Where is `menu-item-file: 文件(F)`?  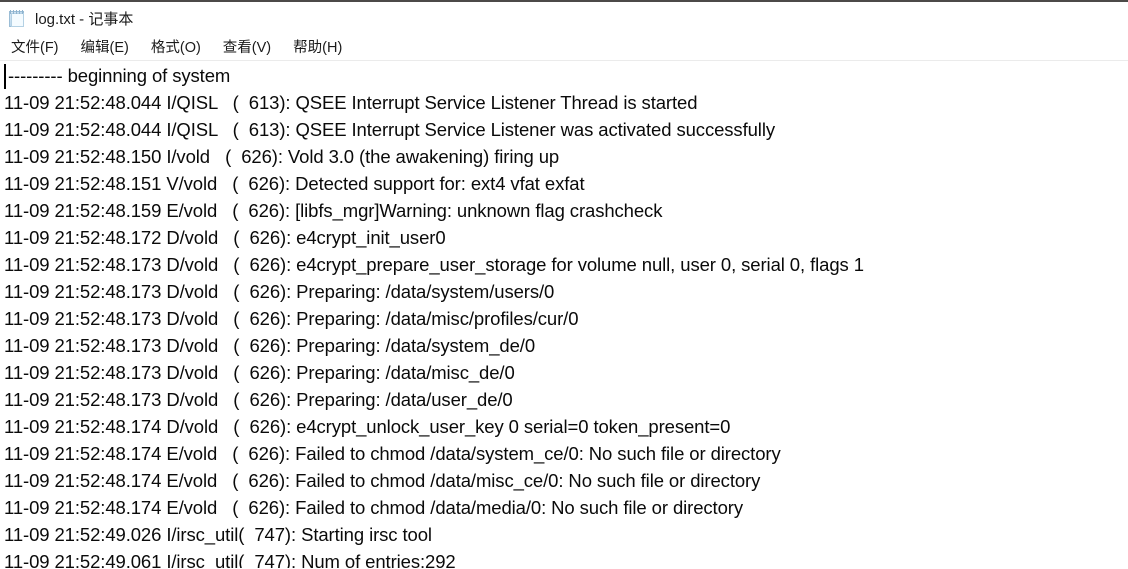 menu-item-file: 文件(F) is located at coordinates (35, 48).